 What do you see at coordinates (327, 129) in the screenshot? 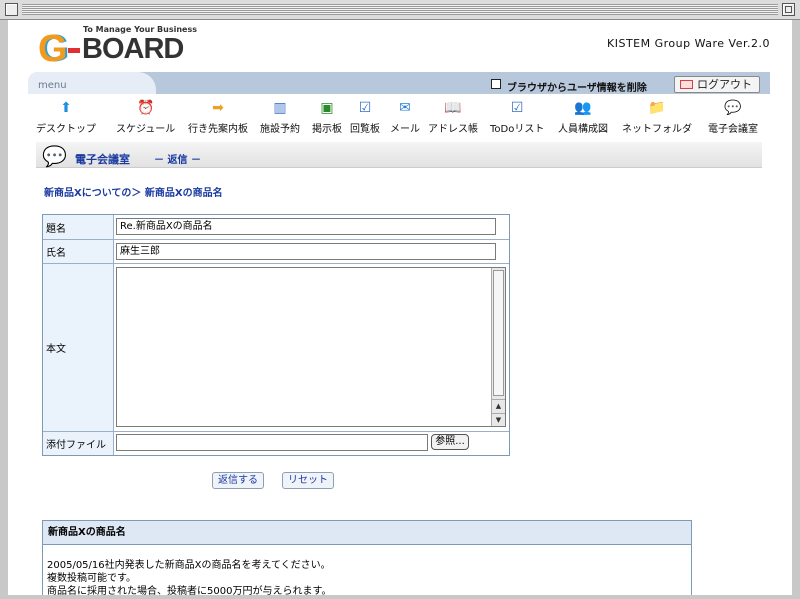
I see `nav-label: 掲示板` at bounding box center [327, 129].